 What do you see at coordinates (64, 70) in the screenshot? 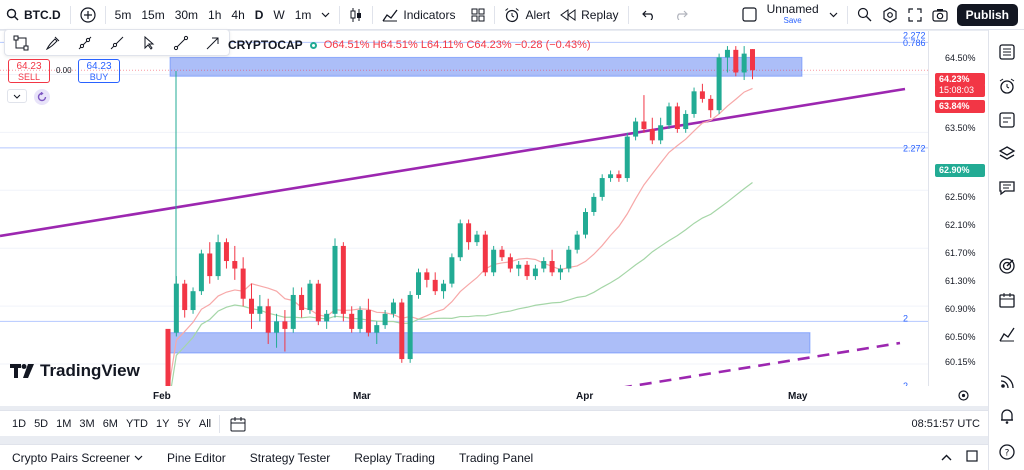
I see `spread-value: 0.00` at bounding box center [64, 70].